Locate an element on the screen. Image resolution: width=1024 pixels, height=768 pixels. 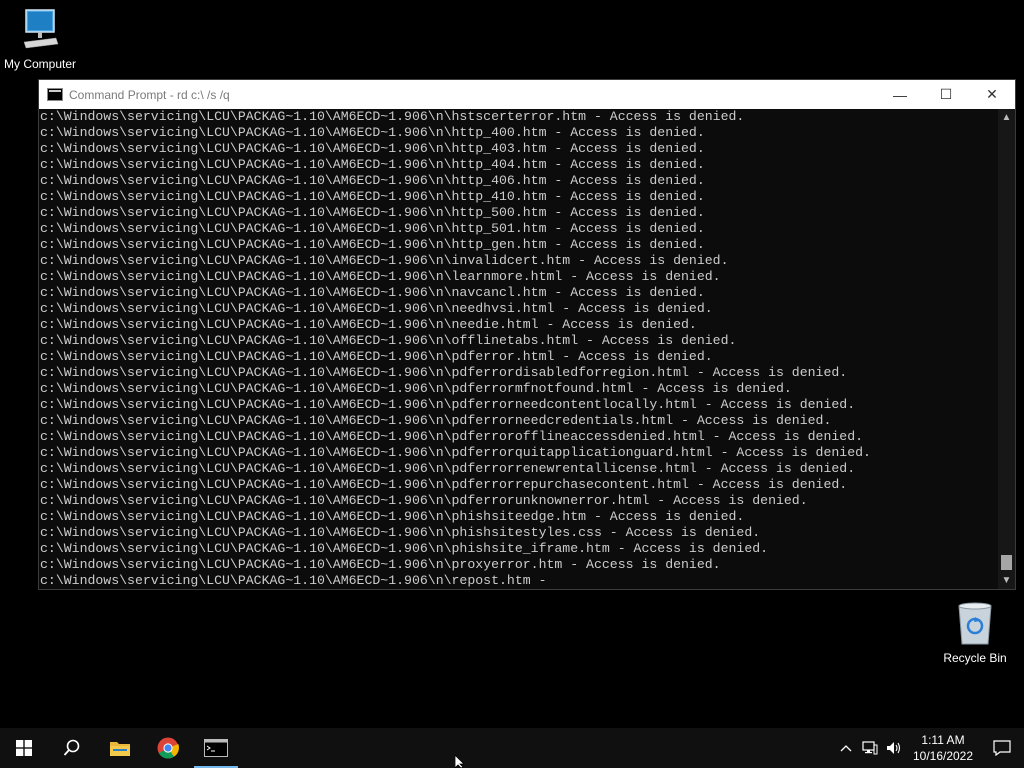
desktop-icon-recycle-bin: Recycle Bin is located at coordinates (975, 632).